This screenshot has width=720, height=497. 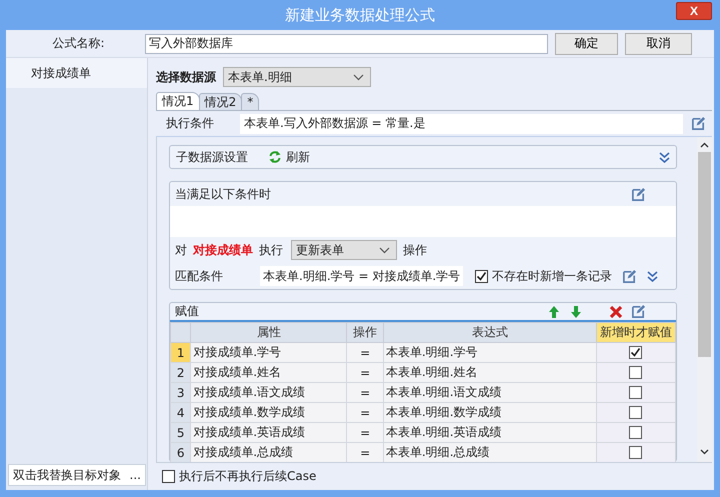 I want to click on formula-name-label: 公式名称:, so click(x=78, y=43).